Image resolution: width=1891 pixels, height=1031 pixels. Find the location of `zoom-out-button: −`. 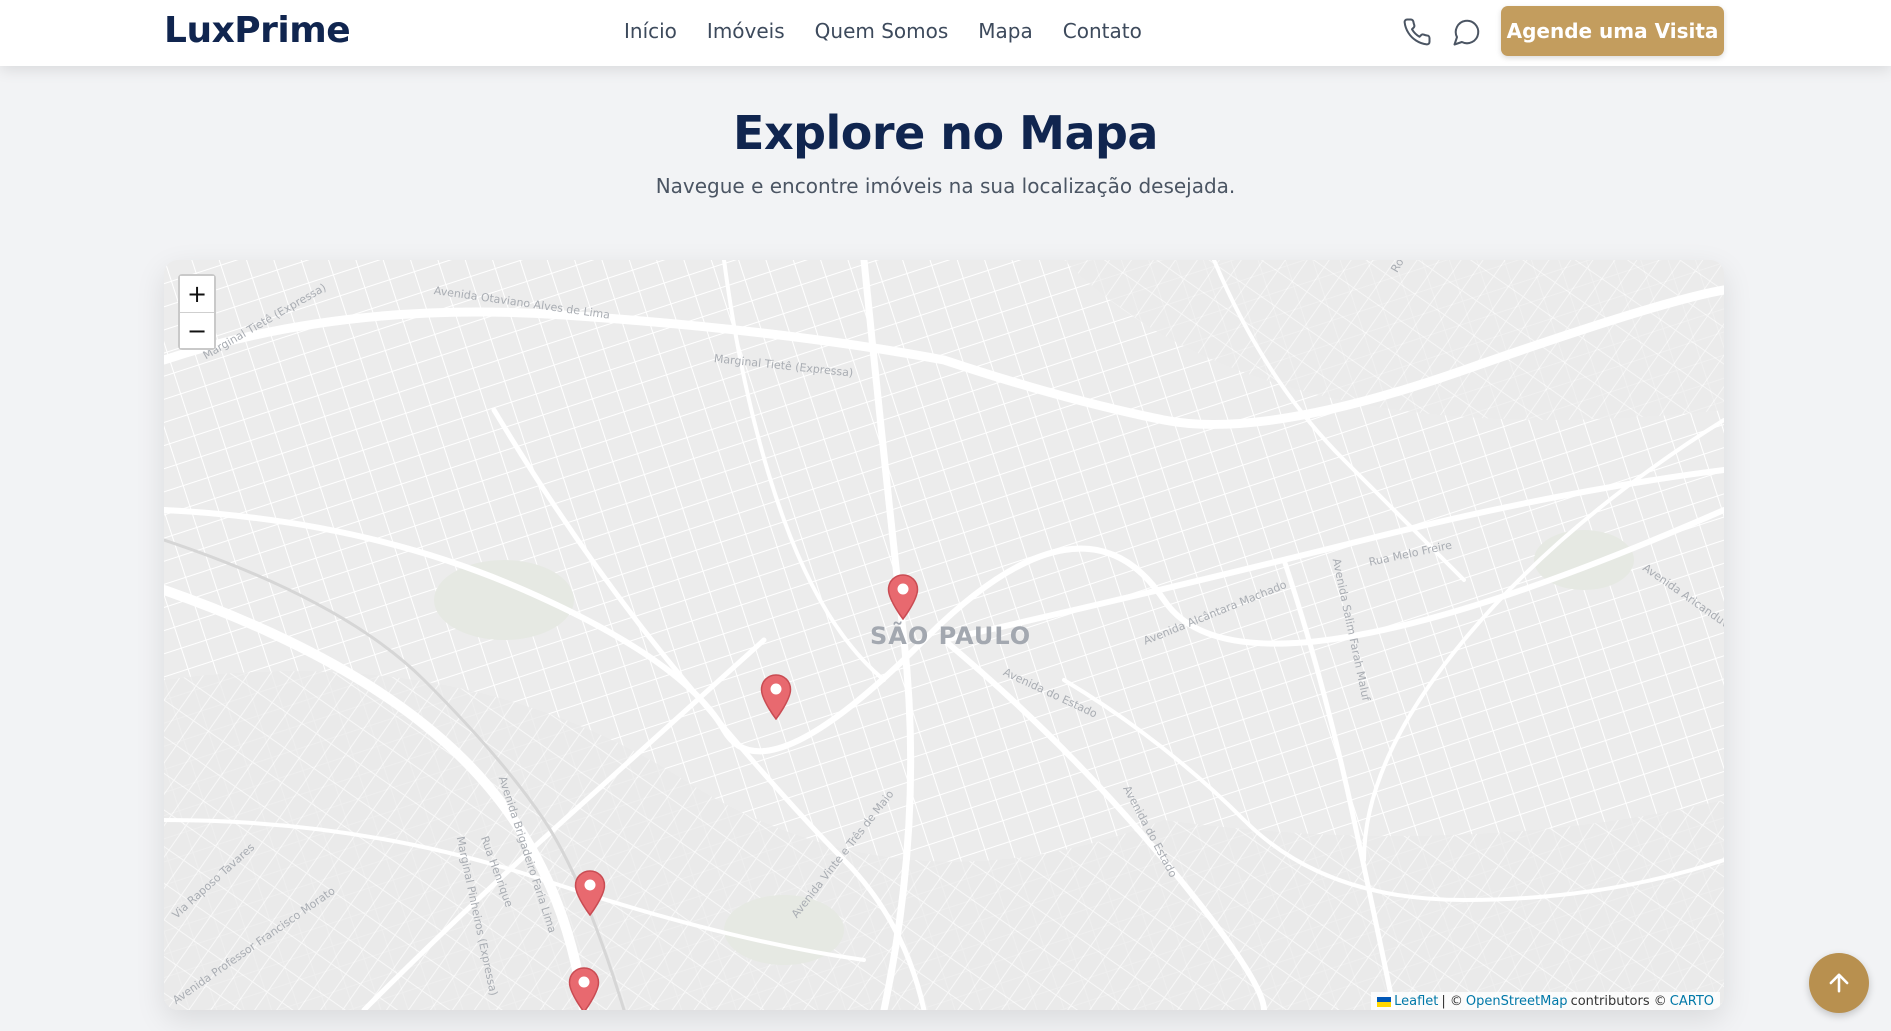

zoom-out-button: − is located at coordinates (197, 330).